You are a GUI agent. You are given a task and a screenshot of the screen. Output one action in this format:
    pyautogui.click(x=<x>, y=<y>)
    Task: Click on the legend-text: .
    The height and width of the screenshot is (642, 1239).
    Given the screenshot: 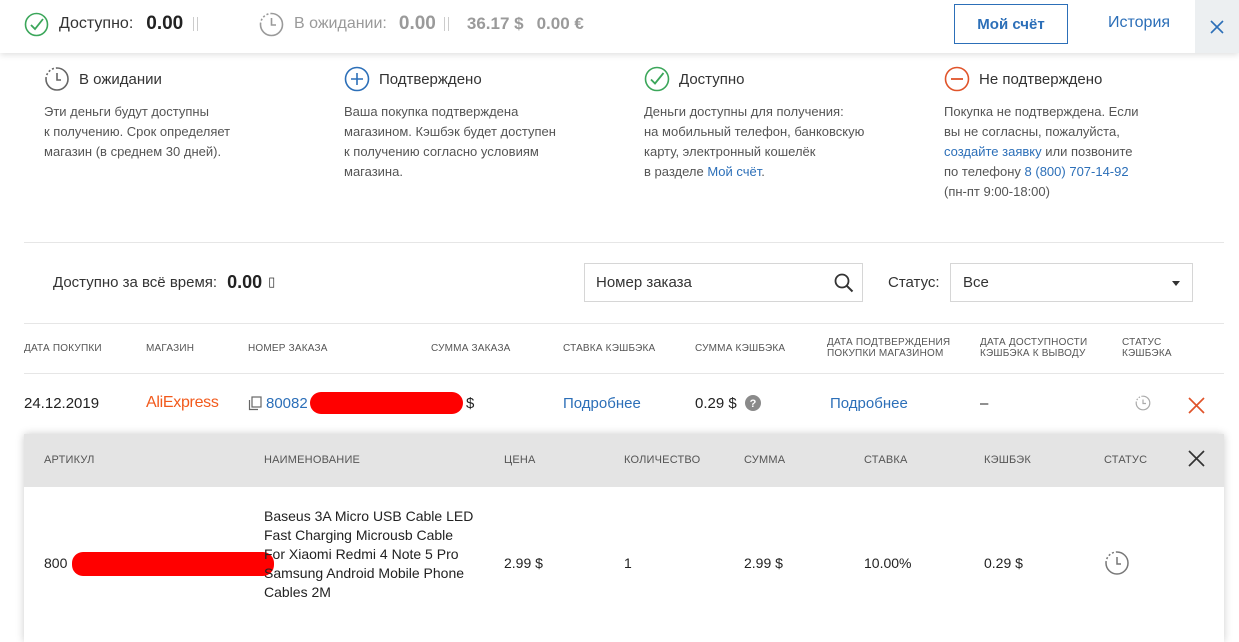 What is the action you would take?
    pyautogui.click(x=763, y=171)
    